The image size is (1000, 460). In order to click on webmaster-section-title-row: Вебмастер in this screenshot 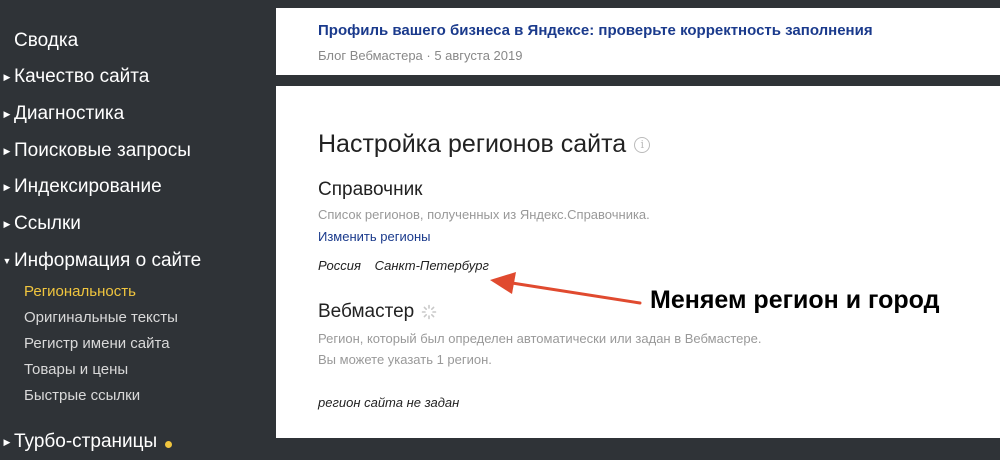, I will do `click(377, 312)`.